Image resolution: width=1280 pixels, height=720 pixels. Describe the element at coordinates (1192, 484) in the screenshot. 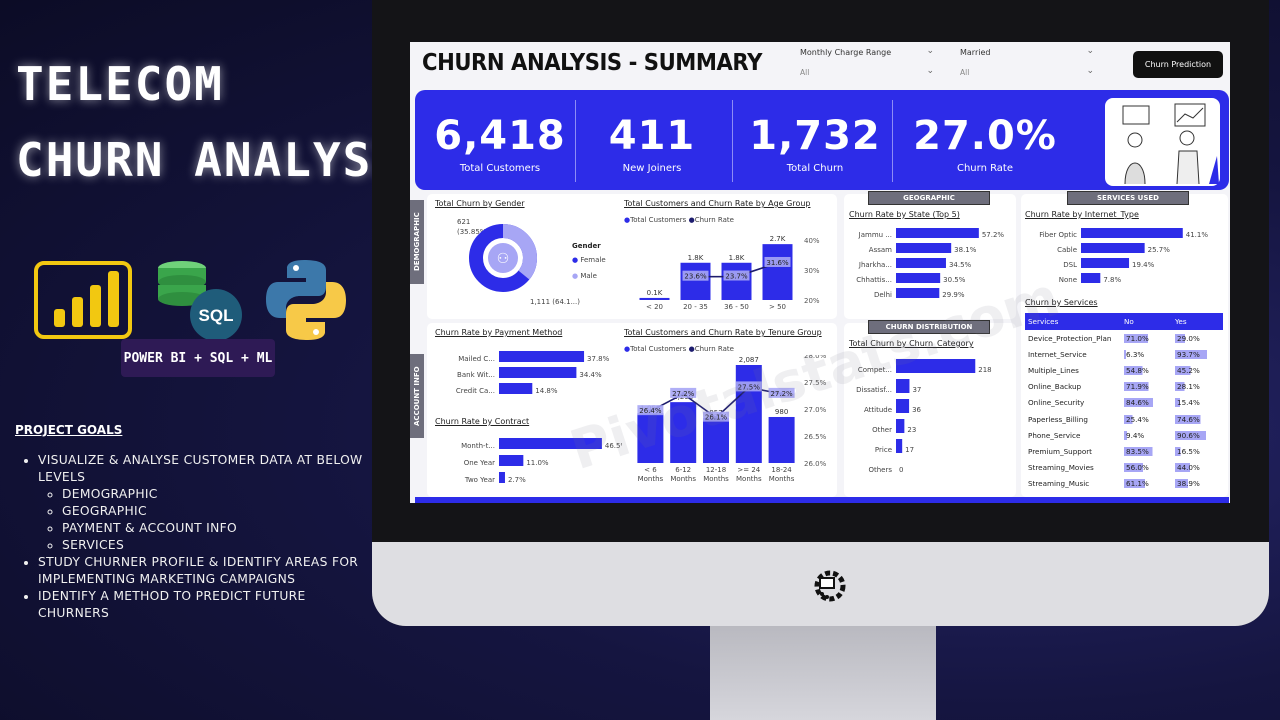

I see `pct-value: 38.9%` at that location.